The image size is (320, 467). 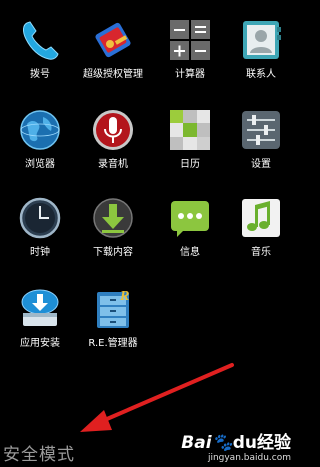 I want to click on watermark-brand-c: 经验, so click(x=274, y=443).